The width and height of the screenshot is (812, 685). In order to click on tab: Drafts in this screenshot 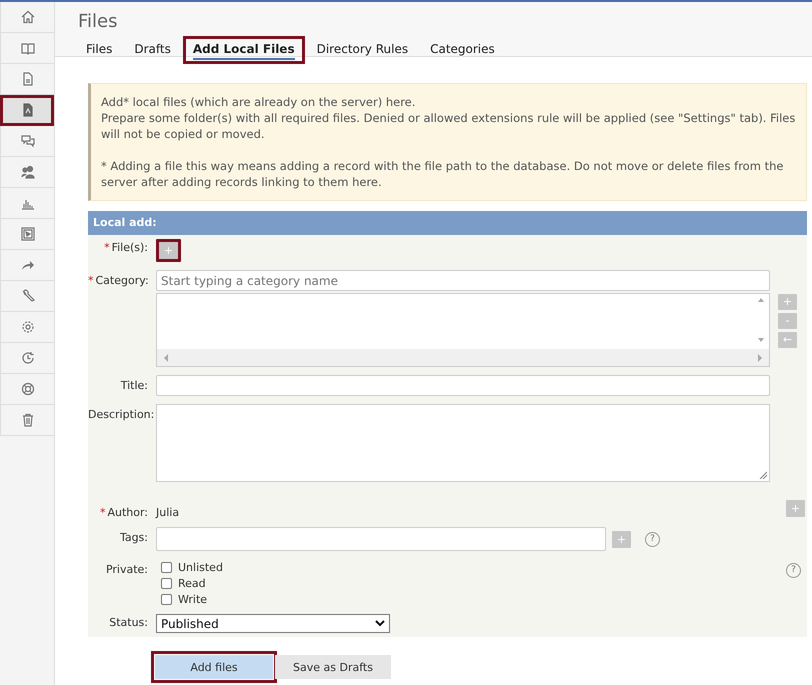, I will do `click(152, 50)`.